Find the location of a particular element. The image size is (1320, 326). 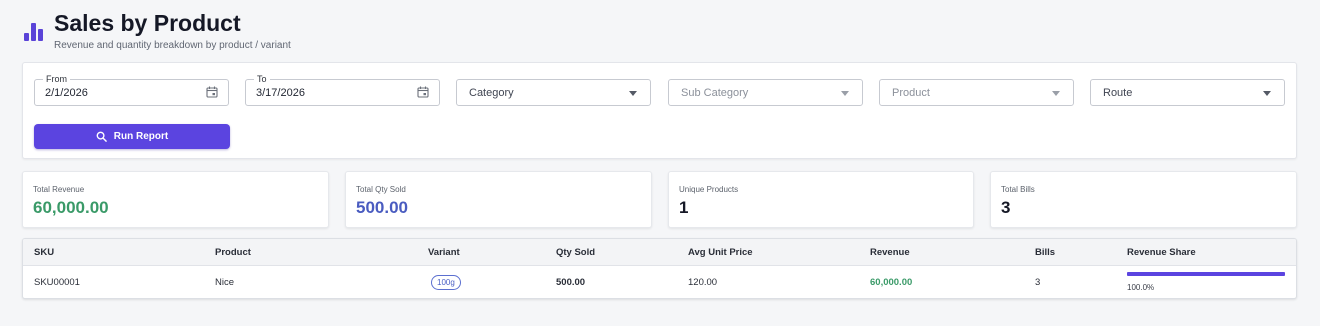

route-select: Route is located at coordinates (1187, 92).